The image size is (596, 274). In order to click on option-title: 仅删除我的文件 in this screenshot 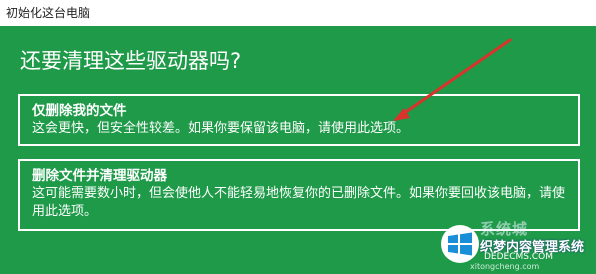, I will do `click(79, 111)`.